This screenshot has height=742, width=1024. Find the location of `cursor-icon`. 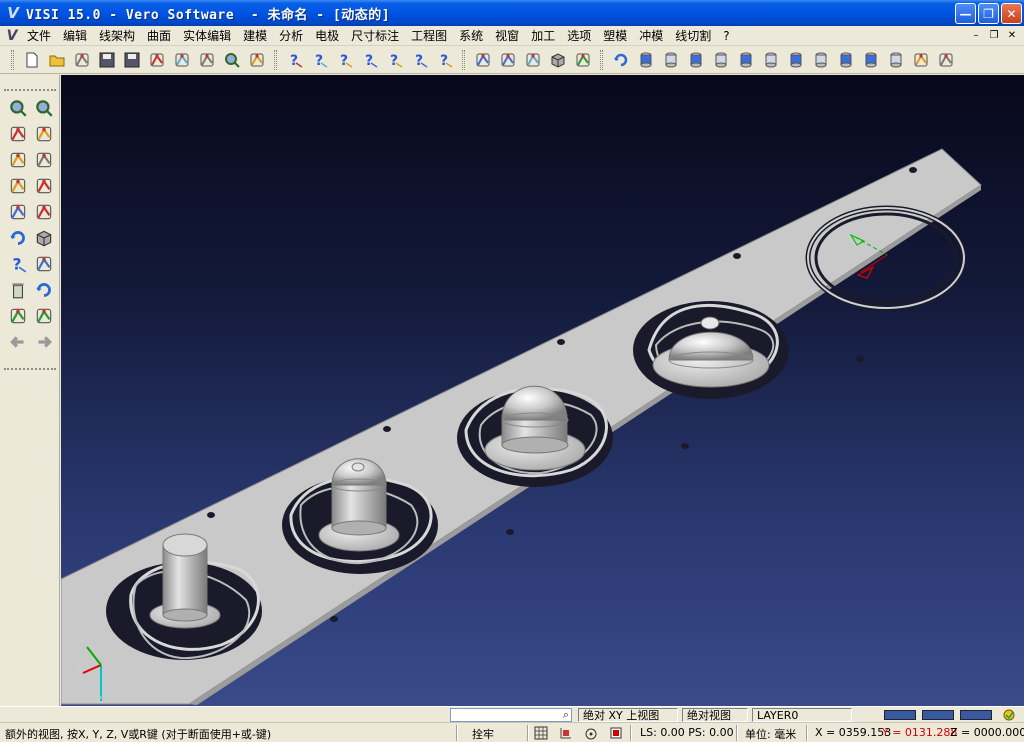

cursor-icon is located at coordinates (566, 733).